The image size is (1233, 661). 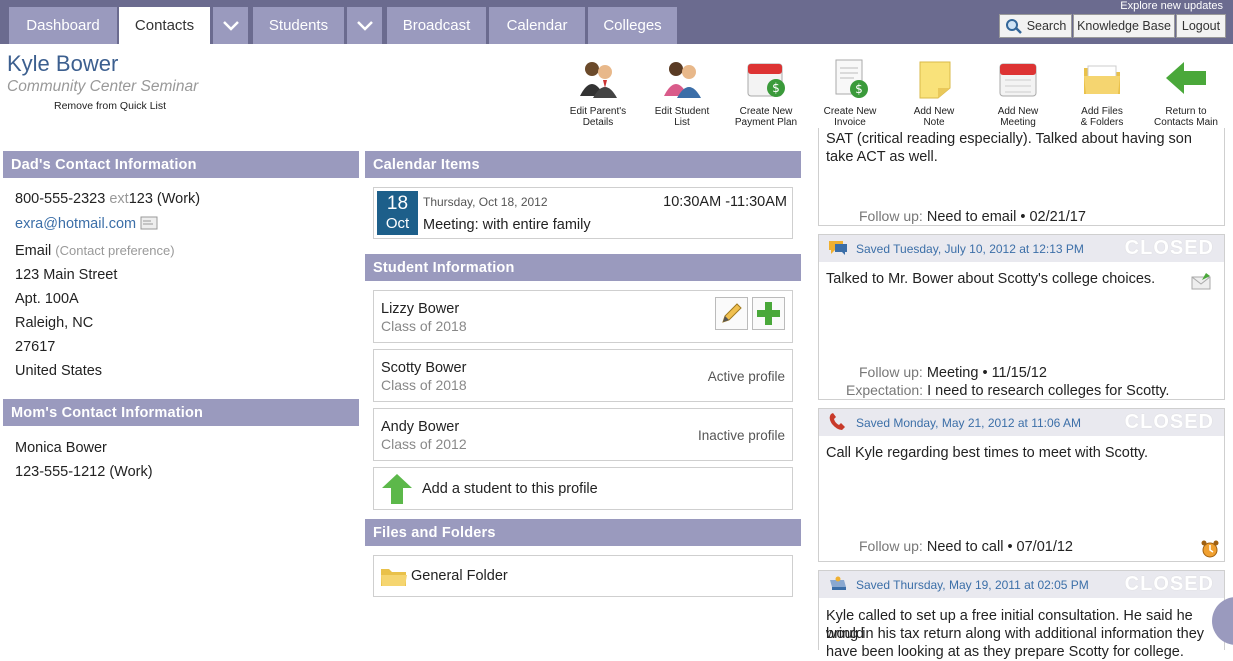 I want to click on add-student-label: Add a student to this profile, so click(x=510, y=489).